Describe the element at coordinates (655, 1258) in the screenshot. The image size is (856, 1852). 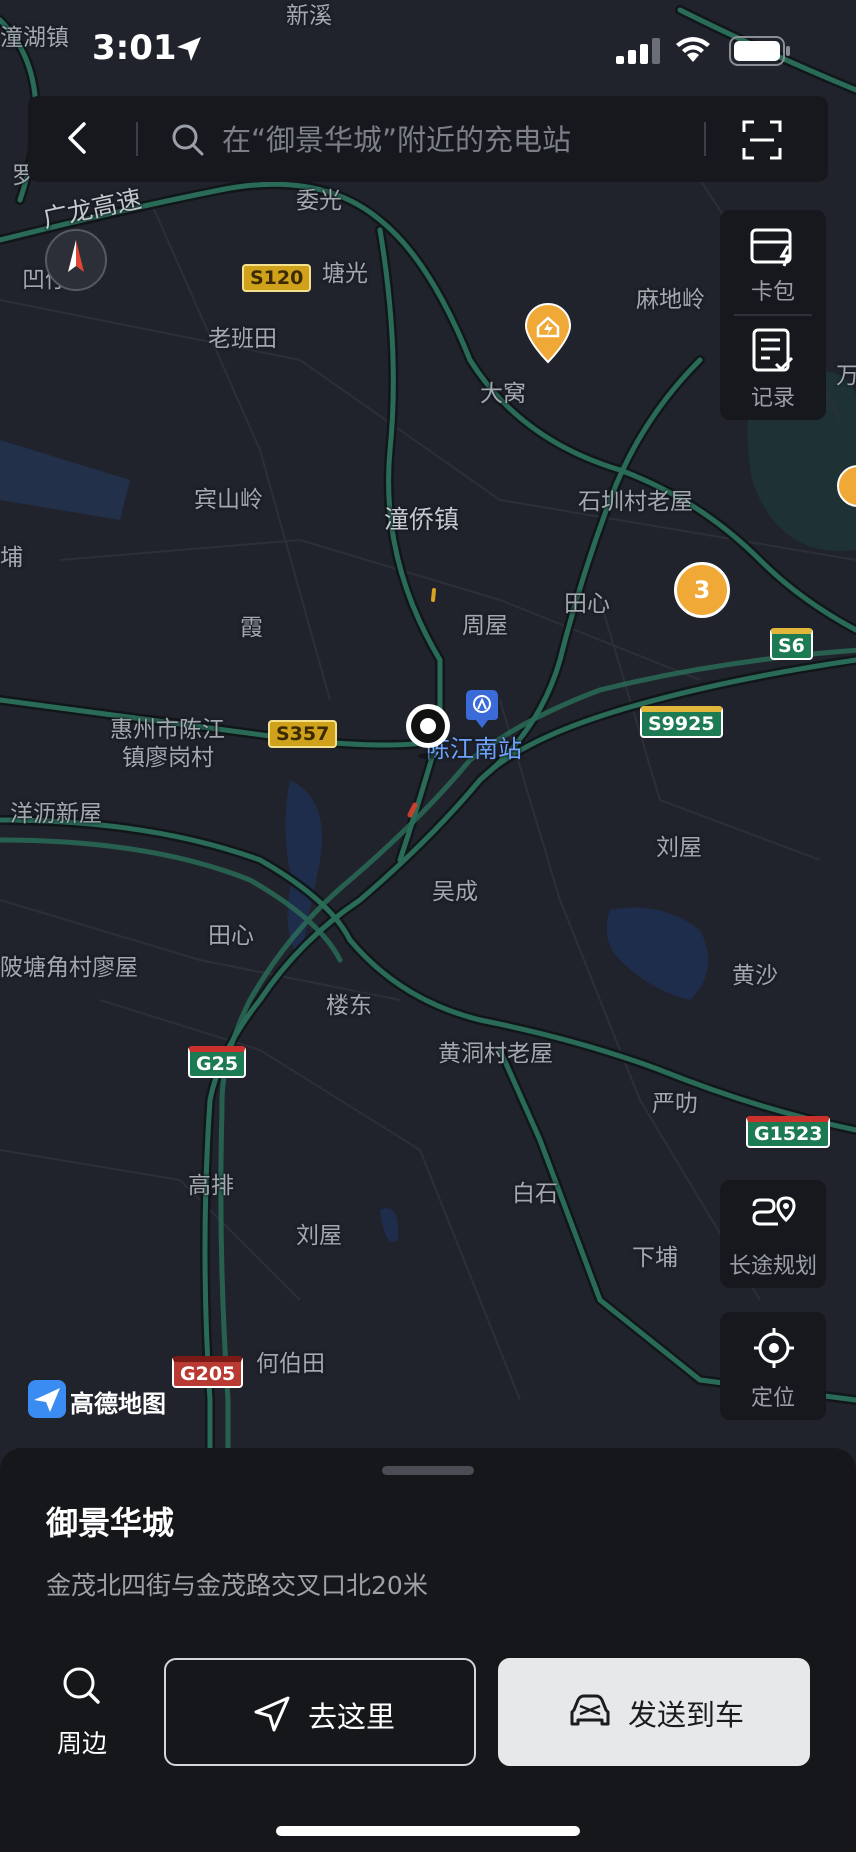
I see `place-label: 下埔` at that location.